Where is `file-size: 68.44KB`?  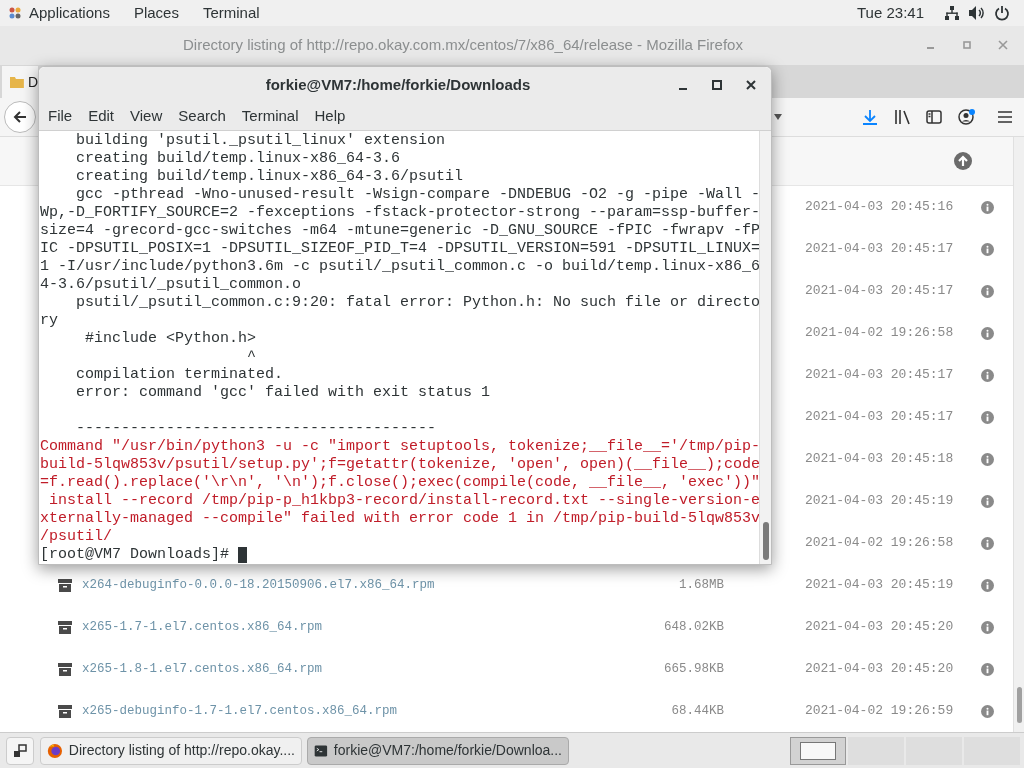 file-size: 68.44KB is located at coordinates (697, 711).